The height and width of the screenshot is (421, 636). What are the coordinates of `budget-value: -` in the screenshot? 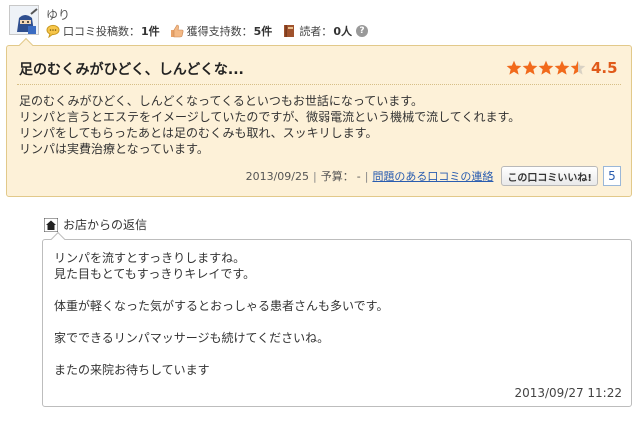 It's located at (358, 176).